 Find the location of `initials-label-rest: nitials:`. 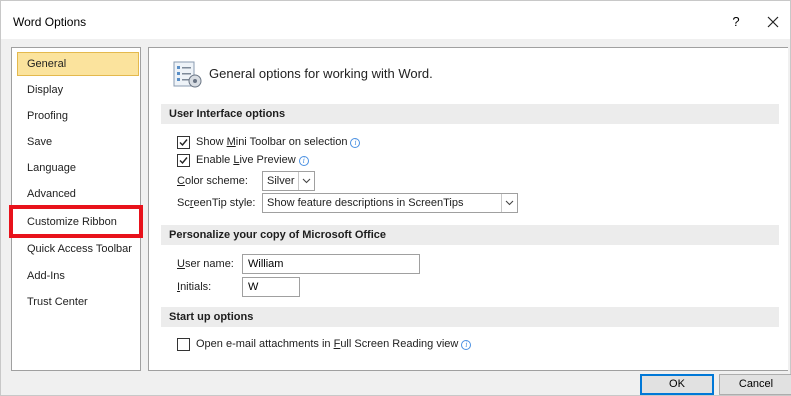

initials-label-rest: nitials: is located at coordinates (196, 287).